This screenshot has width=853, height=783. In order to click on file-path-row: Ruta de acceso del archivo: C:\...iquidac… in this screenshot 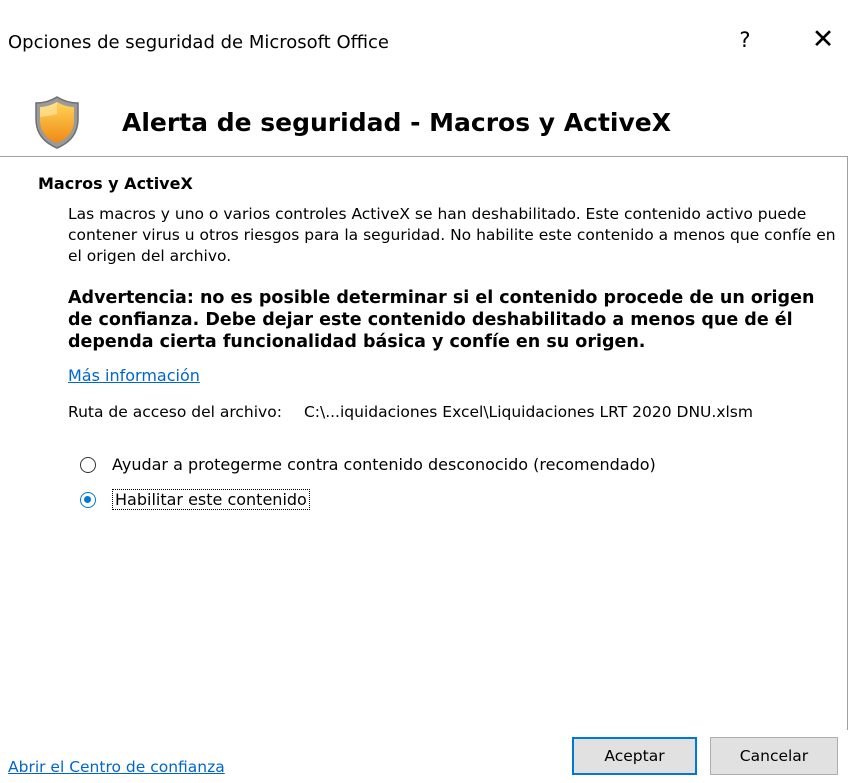, I will do `click(410, 412)`.